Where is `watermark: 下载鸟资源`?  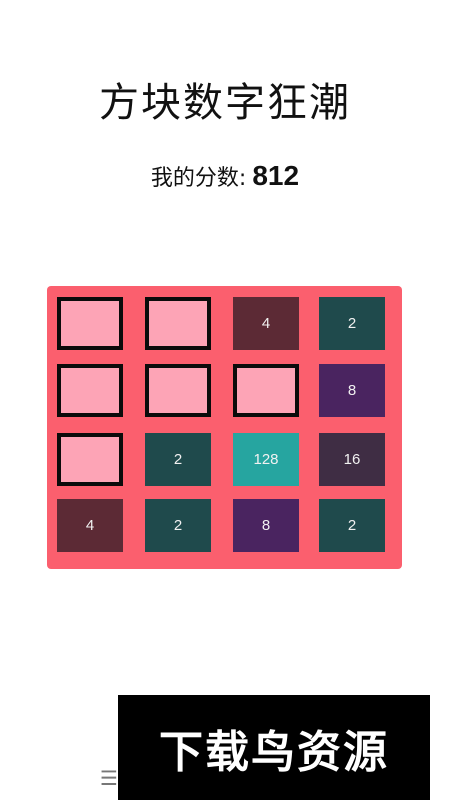 watermark: 下载鸟资源 is located at coordinates (274, 747).